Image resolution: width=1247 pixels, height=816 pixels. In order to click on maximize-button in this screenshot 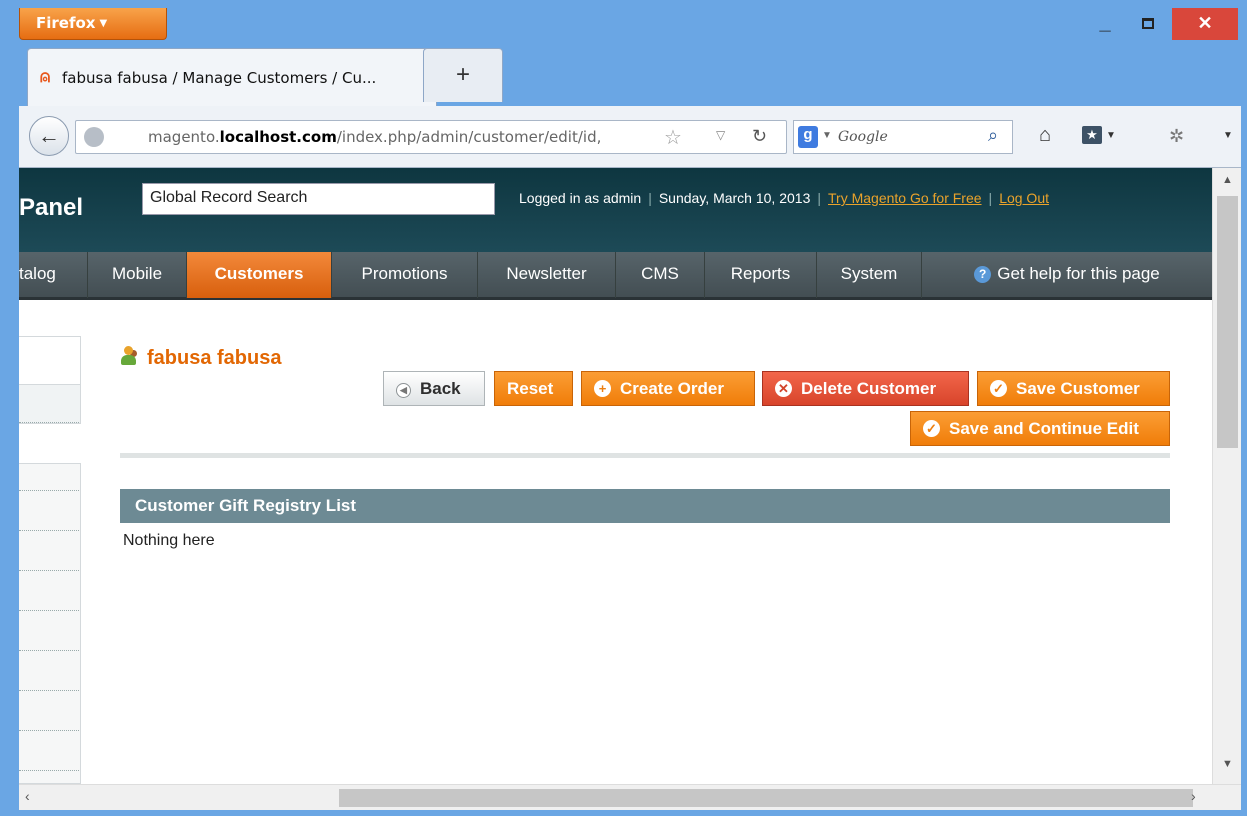, I will do `click(1148, 24)`.